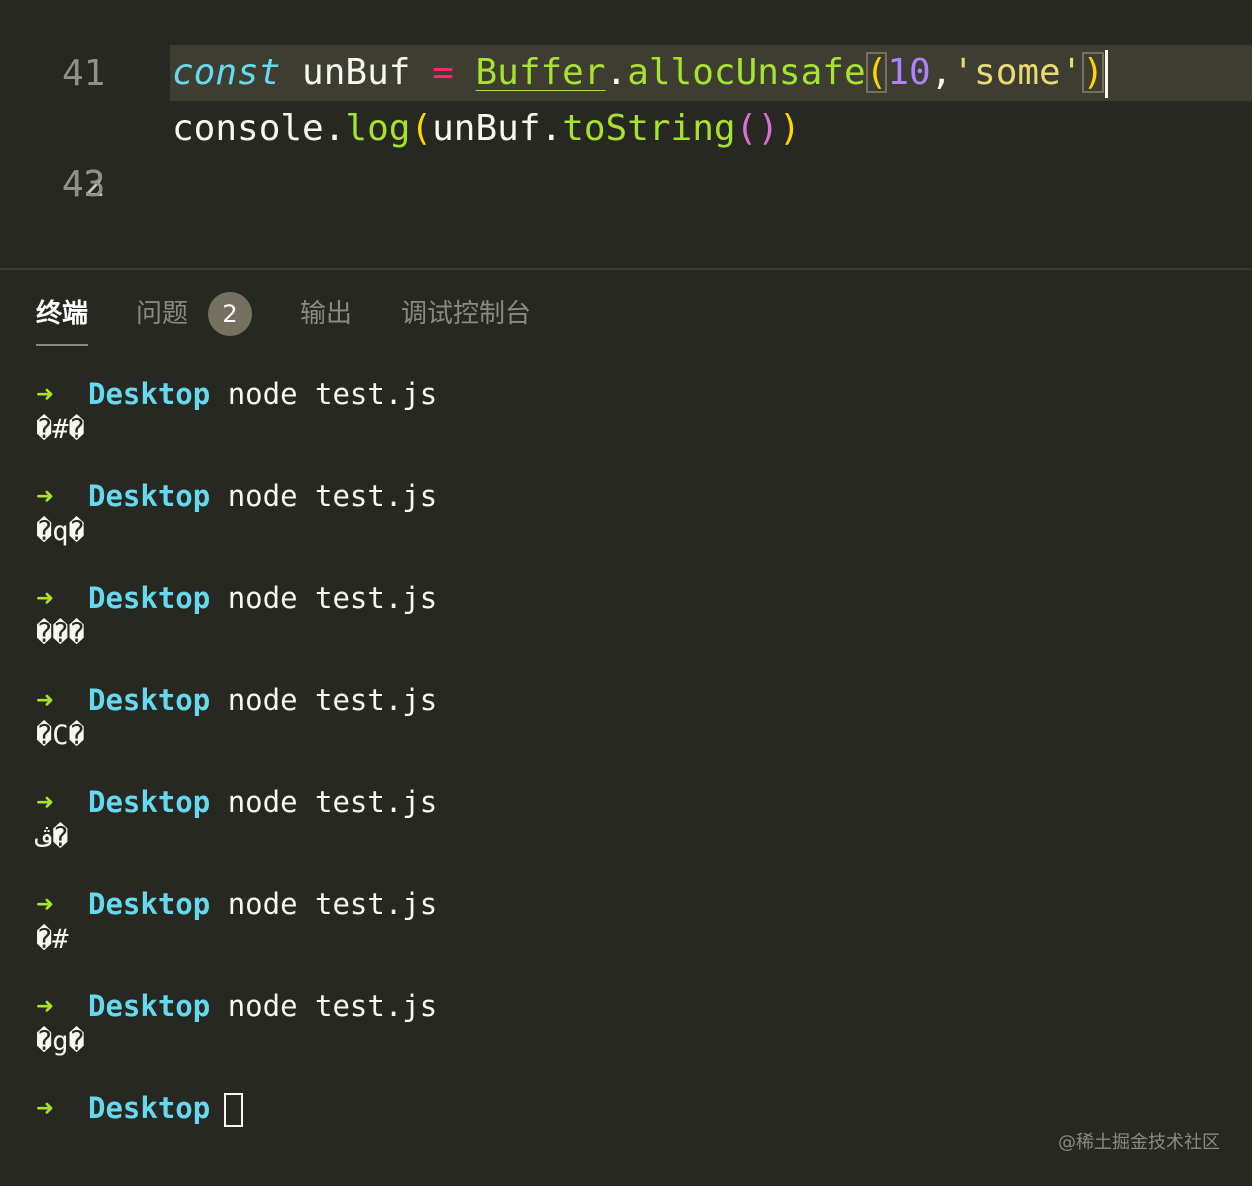 Image resolution: width=1252 pixels, height=1186 pixels. I want to click on line-number: 43, so click(84, 184).